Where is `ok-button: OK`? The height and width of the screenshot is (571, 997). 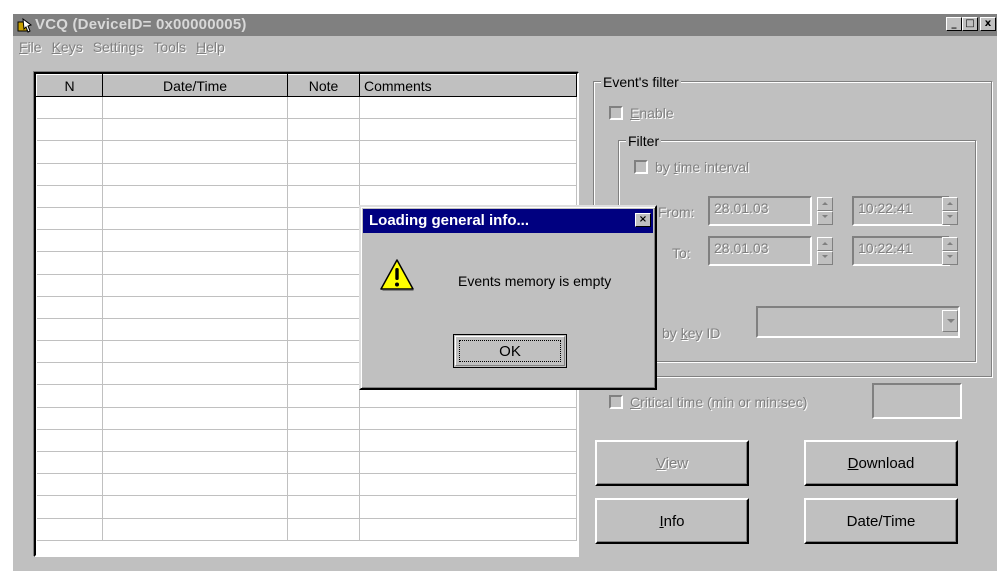 ok-button: OK is located at coordinates (510, 351).